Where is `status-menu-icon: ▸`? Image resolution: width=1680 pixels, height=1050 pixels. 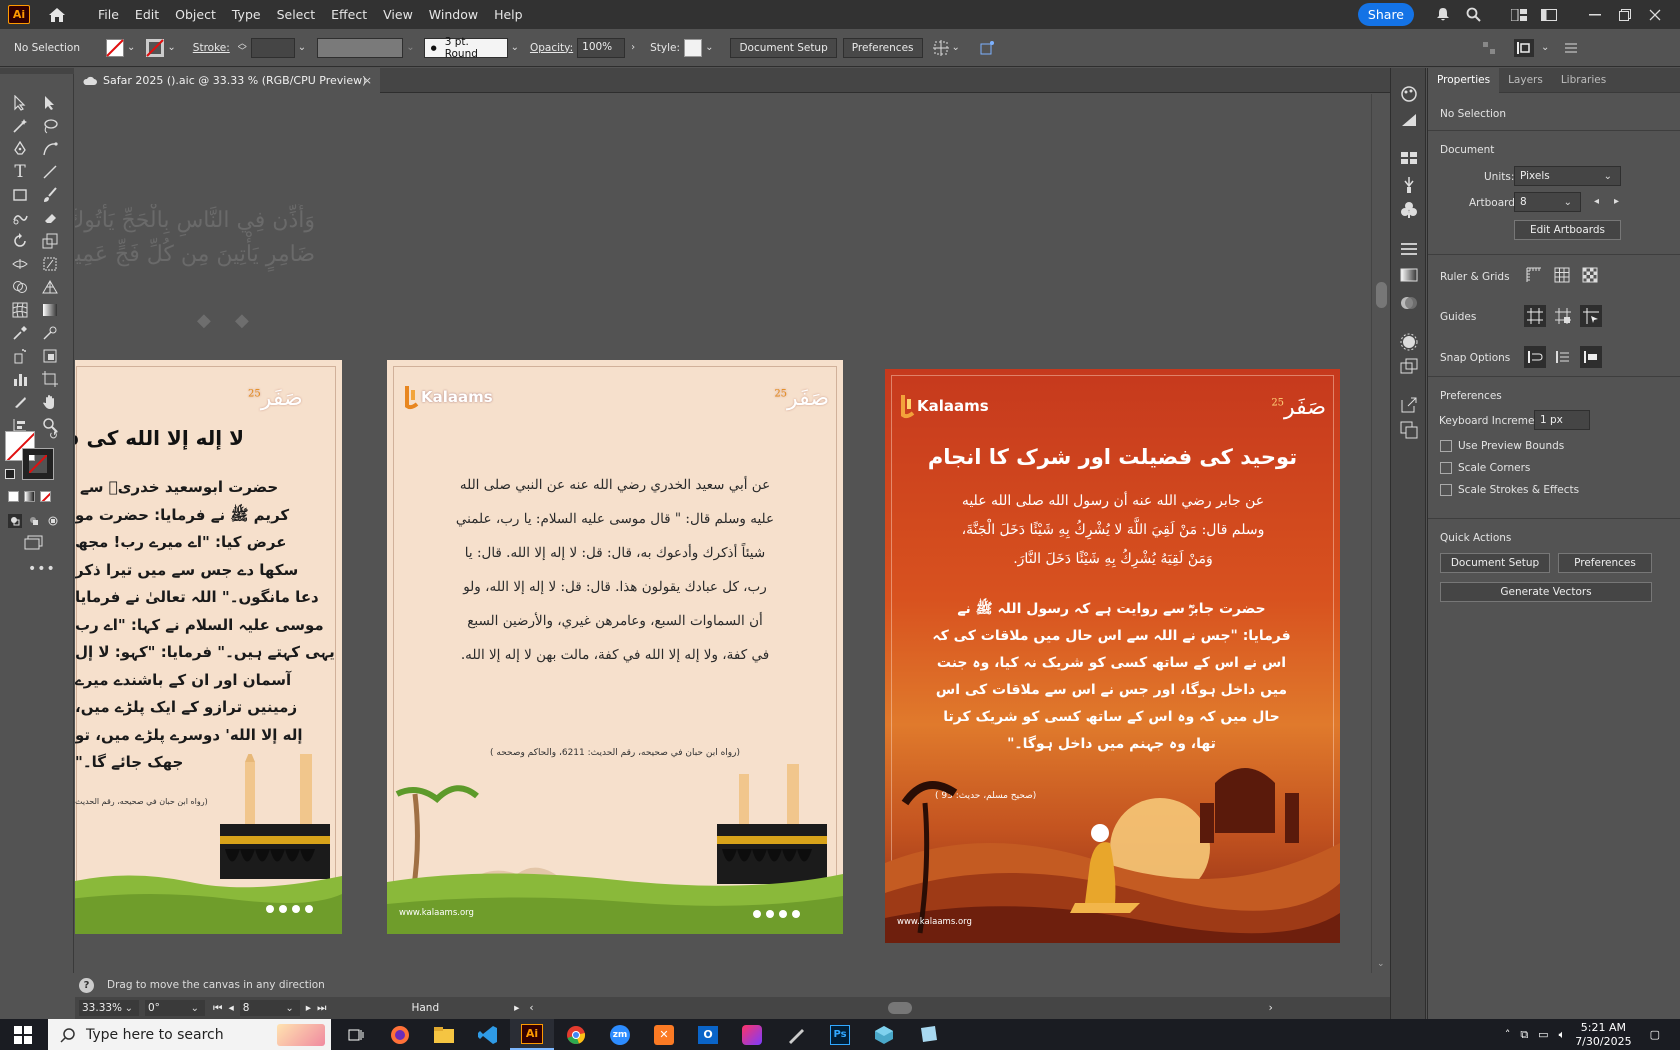 status-menu-icon: ▸ is located at coordinates (516, 1008).